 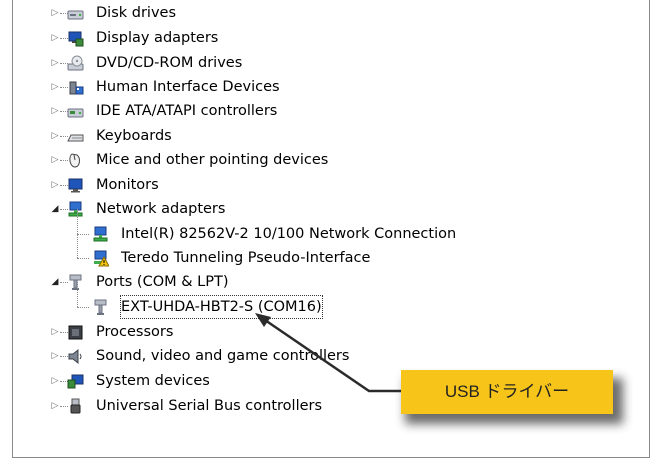 I want to click on tree-item-teredo-interface: Teredo Tunneling Pseudo-Interface, so click(x=242, y=258).